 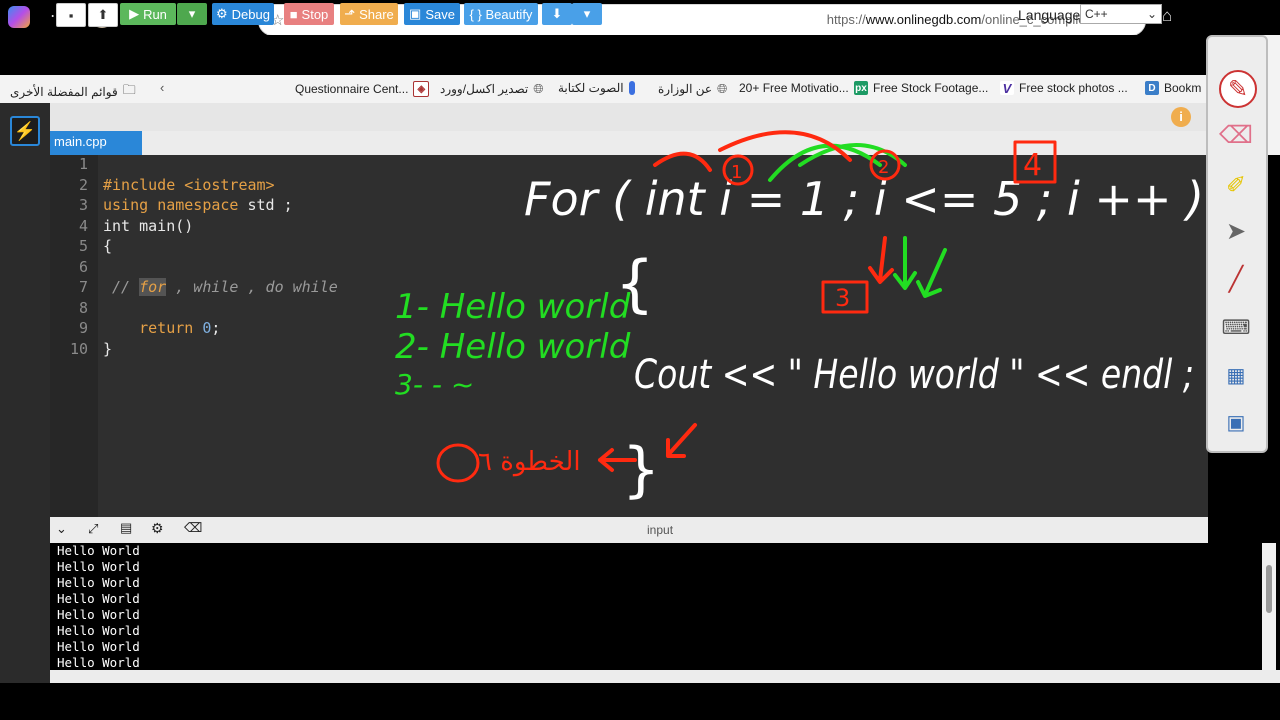 What do you see at coordinates (193, 528) in the screenshot?
I see `clear-console-icon: ⌫` at bounding box center [193, 528].